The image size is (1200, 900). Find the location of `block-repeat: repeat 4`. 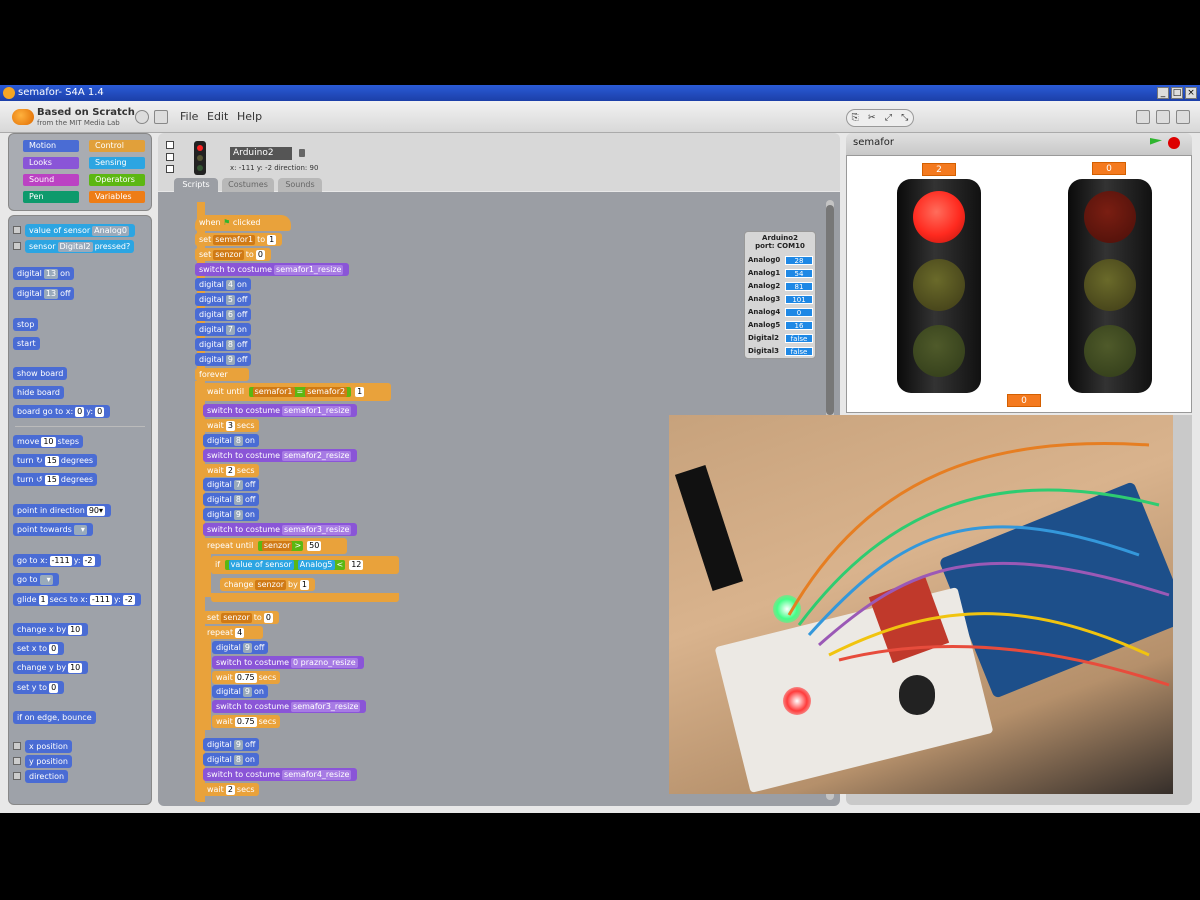

block-repeat: repeat 4 is located at coordinates (233, 632).